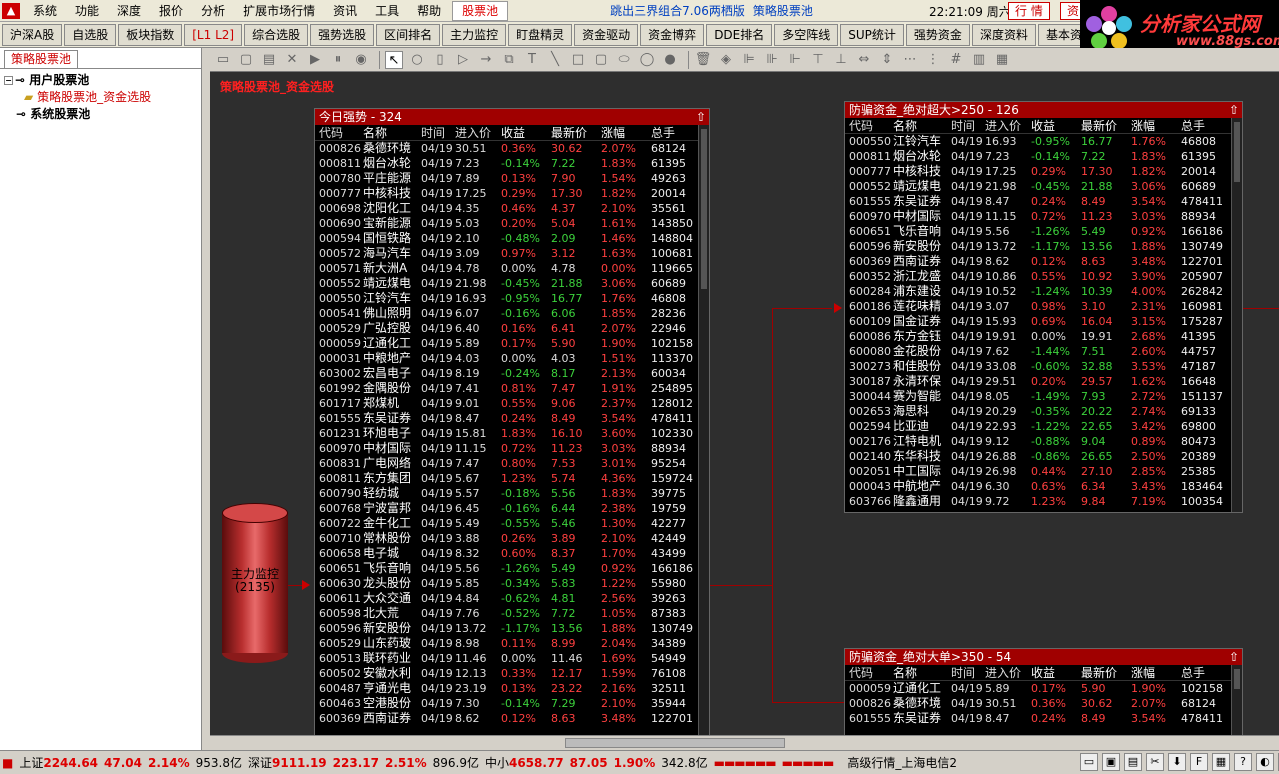 The width and height of the screenshot is (1279, 774). I want to click on help-icon: ?, so click(1243, 762).